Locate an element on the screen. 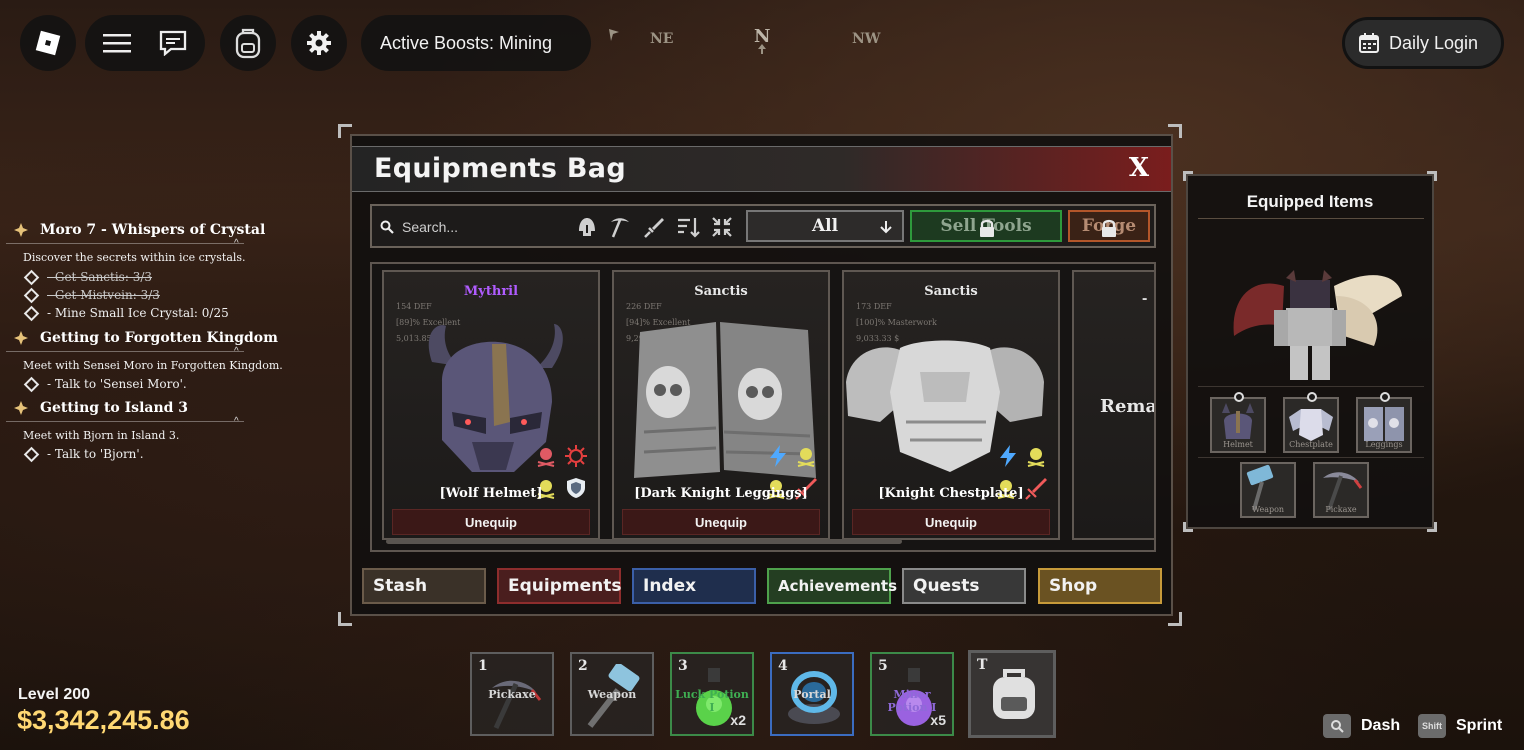  hotbar-item-name: Pickaxe is located at coordinates (512, 694).